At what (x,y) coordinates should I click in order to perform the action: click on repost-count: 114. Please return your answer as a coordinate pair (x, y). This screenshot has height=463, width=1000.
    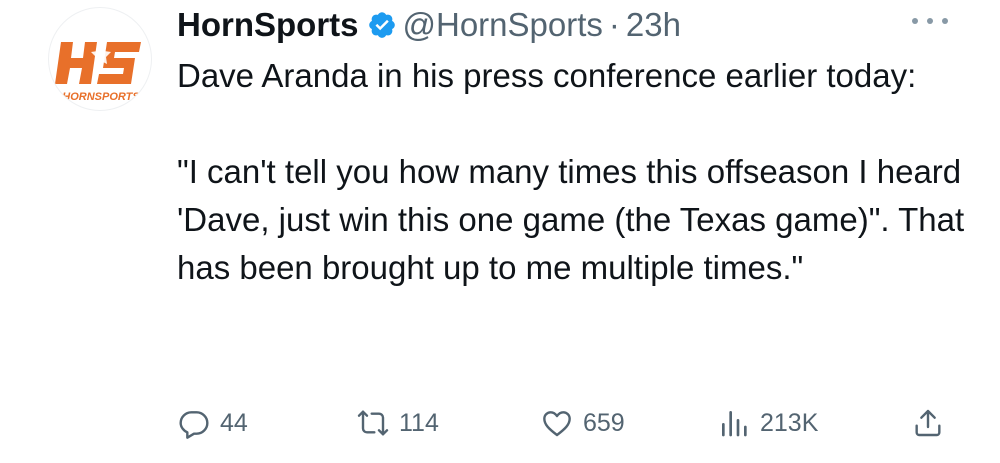
    Looking at the image, I should click on (419, 422).